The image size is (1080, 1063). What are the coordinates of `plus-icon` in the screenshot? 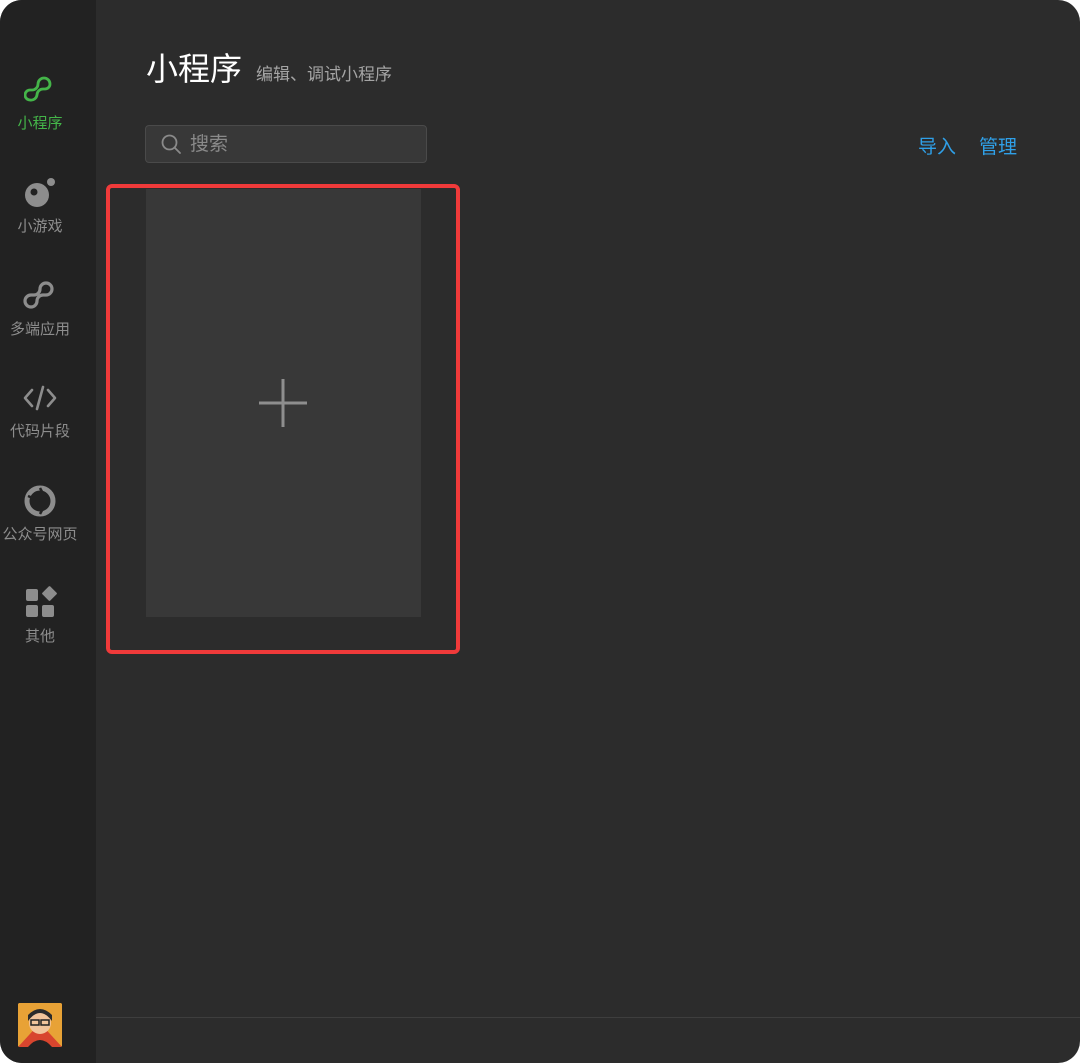 It's located at (283, 403).